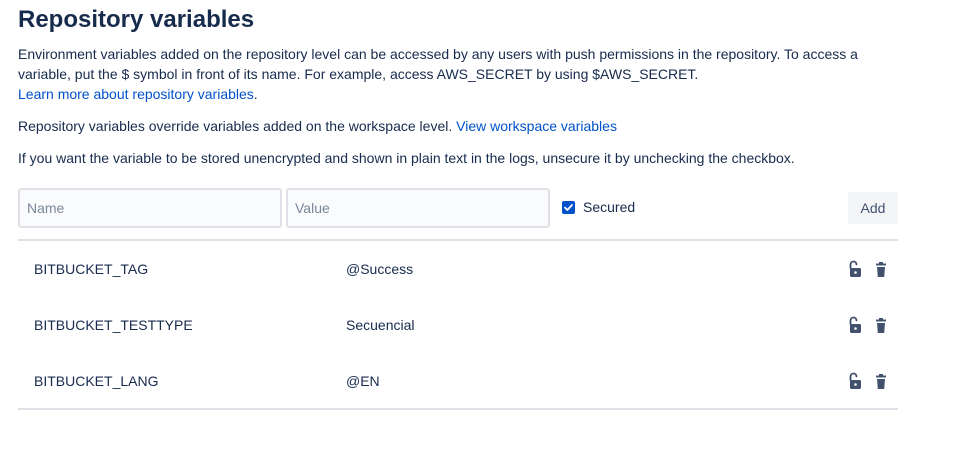  What do you see at coordinates (458, 269) in the screenshot?
I see `table-row: BITBUCKET_TAG @Success` at bounding box center [458, 269].